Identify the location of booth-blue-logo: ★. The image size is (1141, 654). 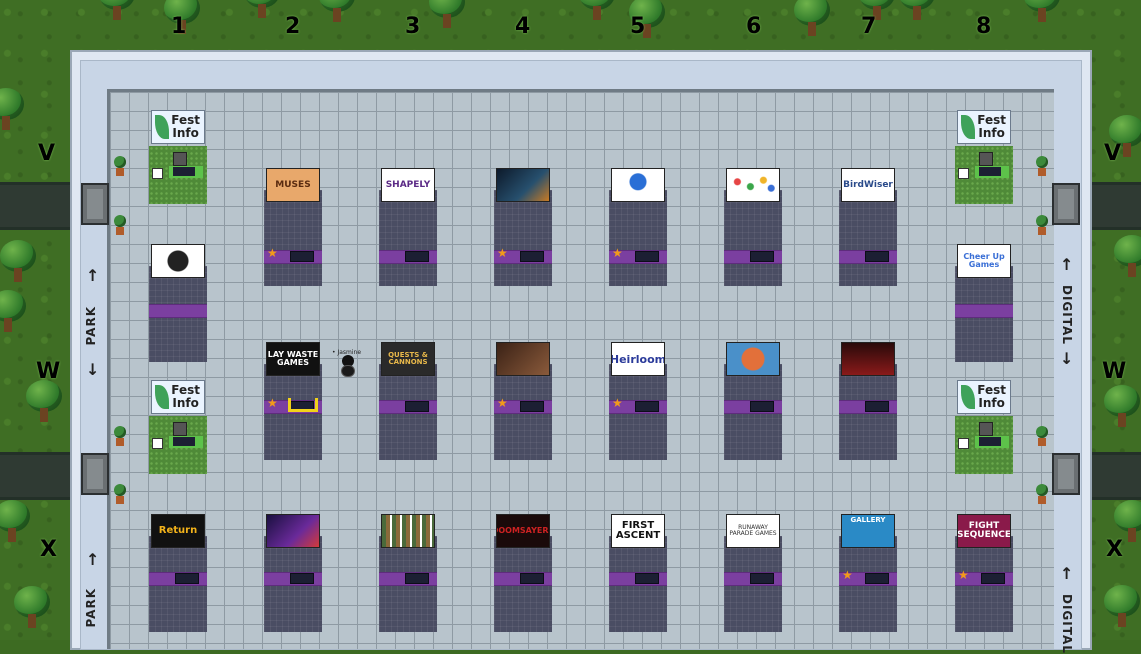
(638, 227).